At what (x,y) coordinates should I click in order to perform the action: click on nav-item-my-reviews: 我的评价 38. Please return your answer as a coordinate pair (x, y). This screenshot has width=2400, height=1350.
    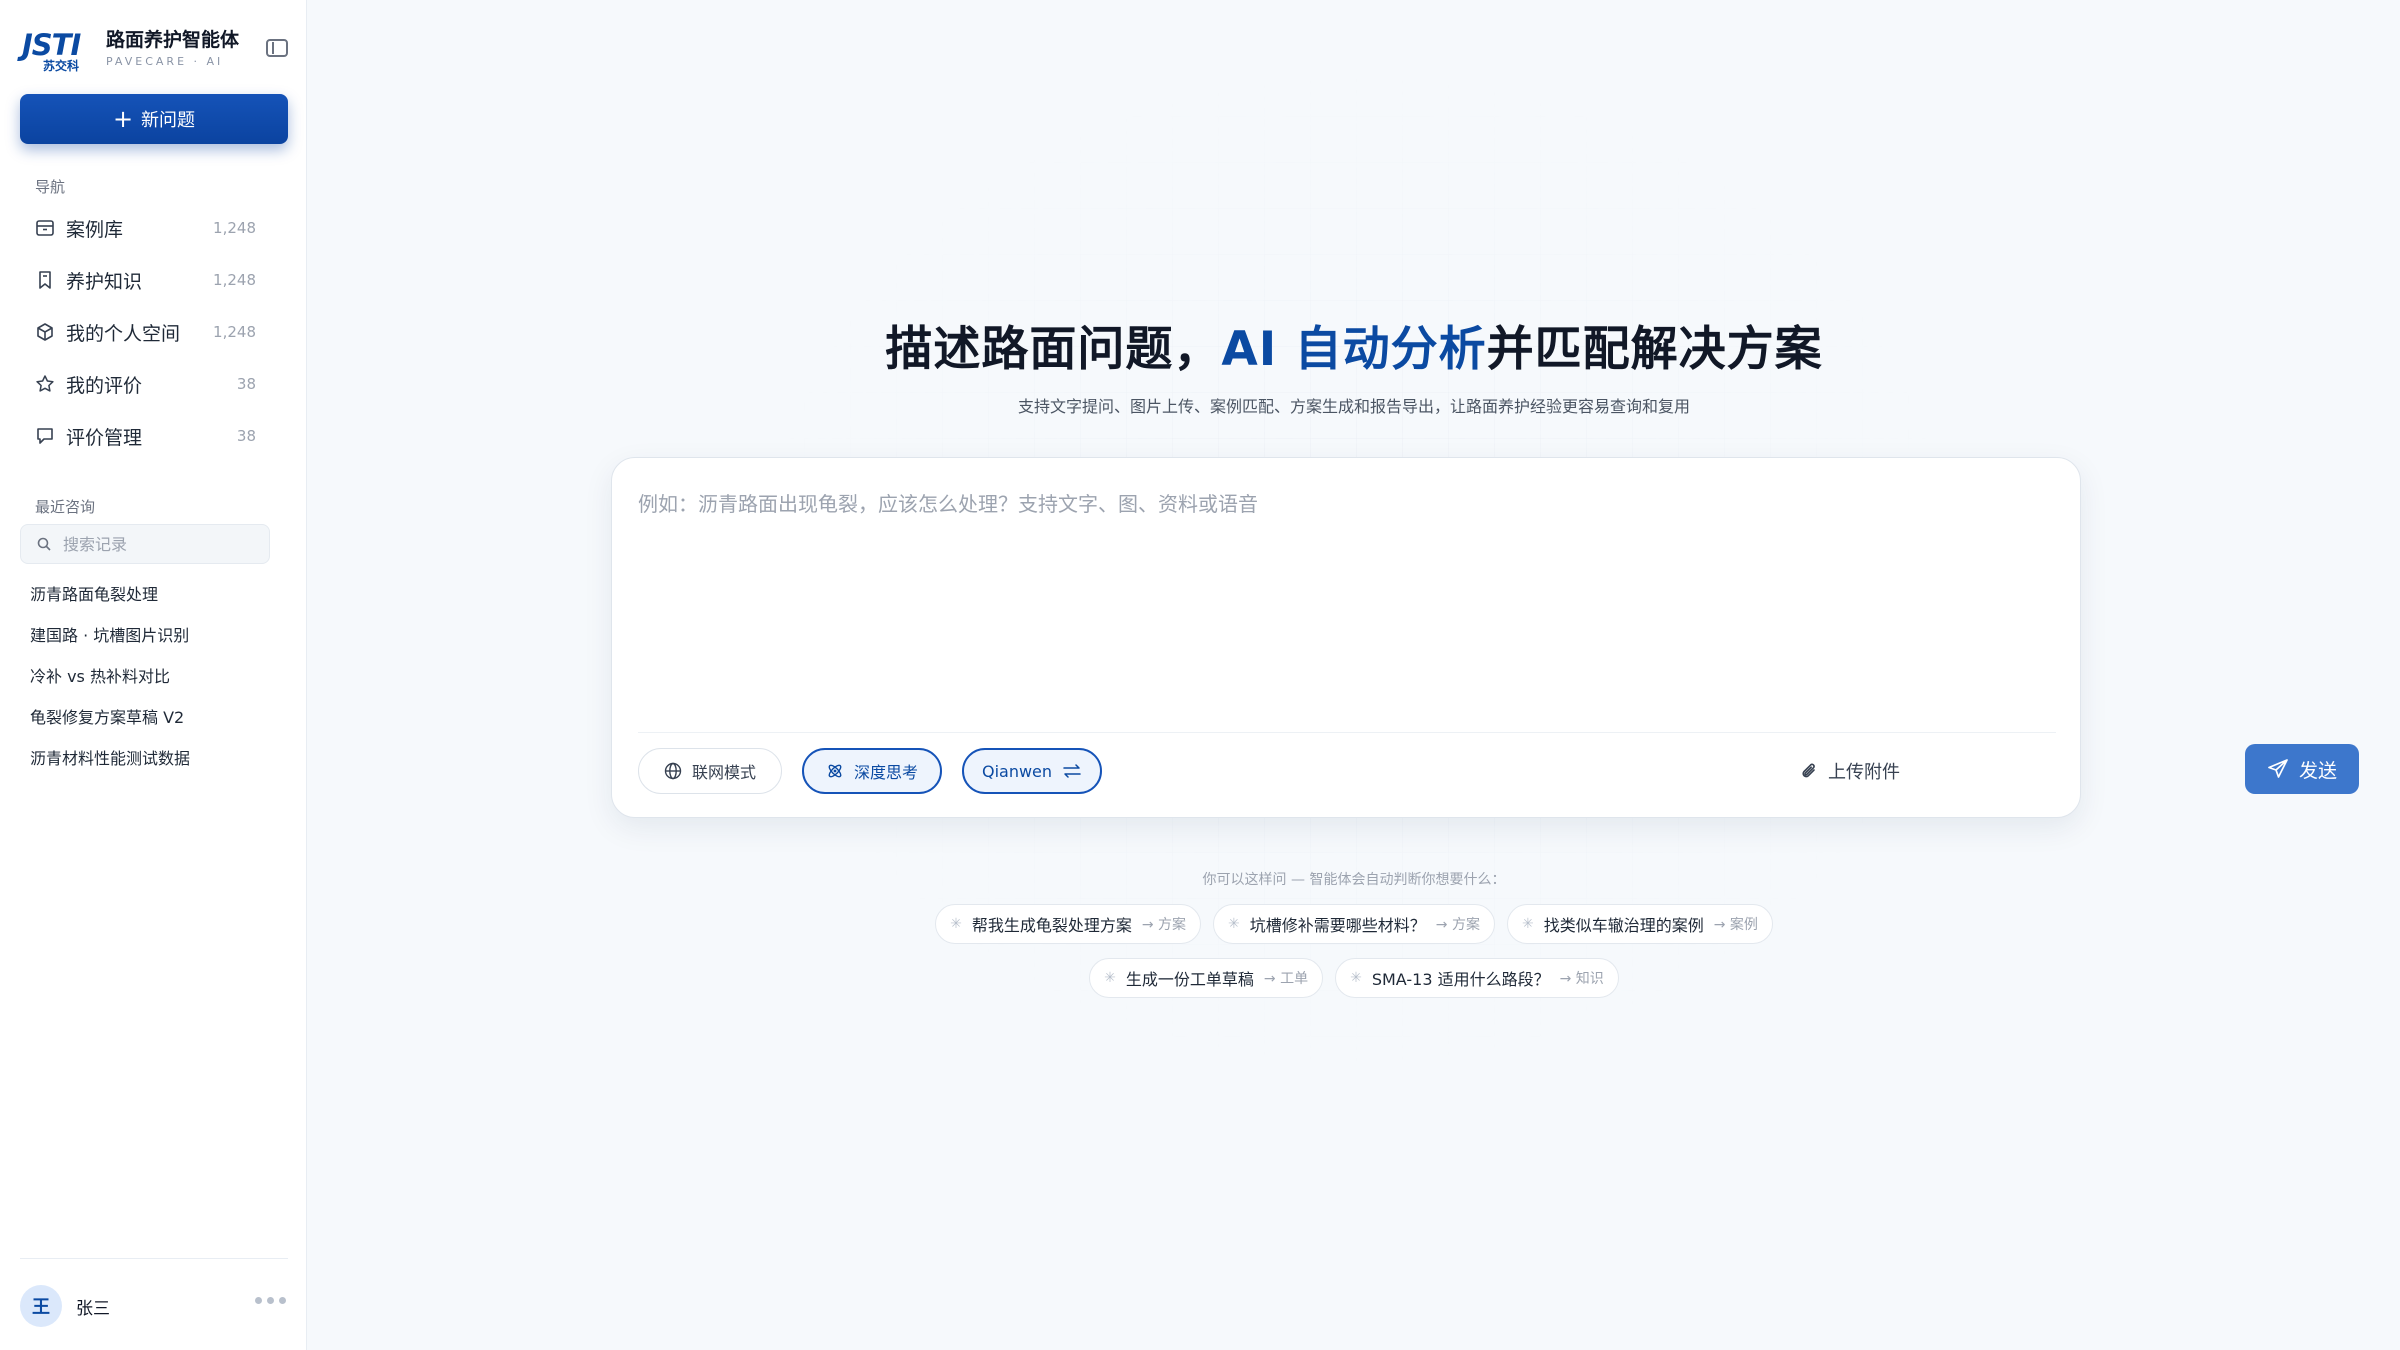
    Looking at the image, I should click on (154, 384).